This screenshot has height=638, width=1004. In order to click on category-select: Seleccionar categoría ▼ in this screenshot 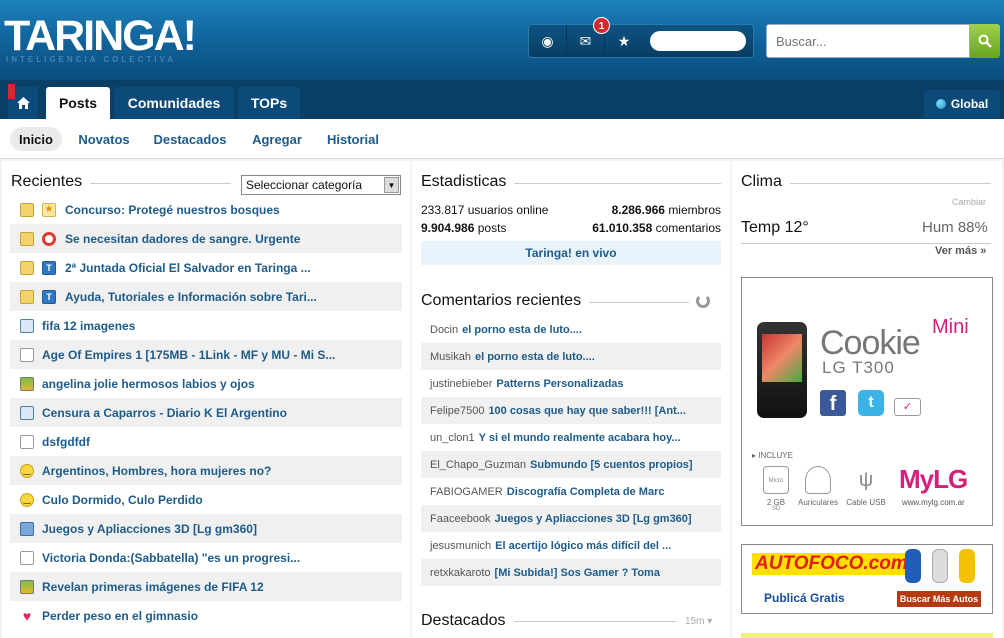, I will do `click(321, 185)`.